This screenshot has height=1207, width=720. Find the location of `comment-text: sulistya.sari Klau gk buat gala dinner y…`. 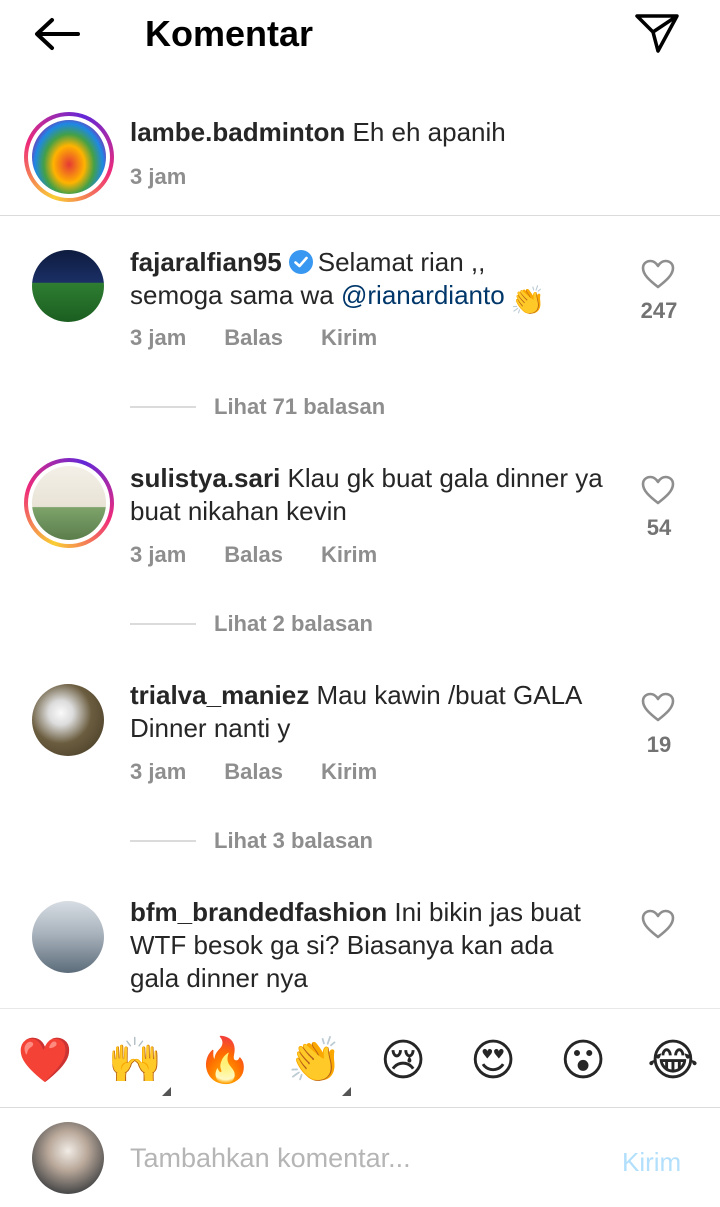

comment-text: sulistya.sari Klau gk buat gala dinner y… is located at coordinates (377, 495).